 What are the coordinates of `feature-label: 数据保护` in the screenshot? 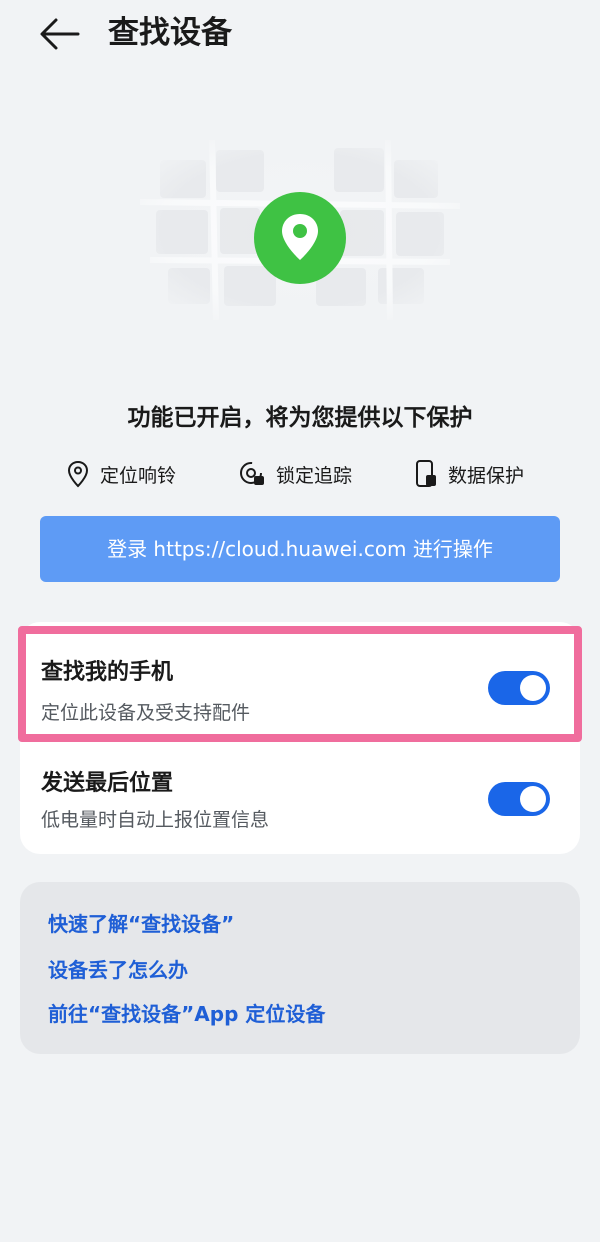 It's located at (486, 475).